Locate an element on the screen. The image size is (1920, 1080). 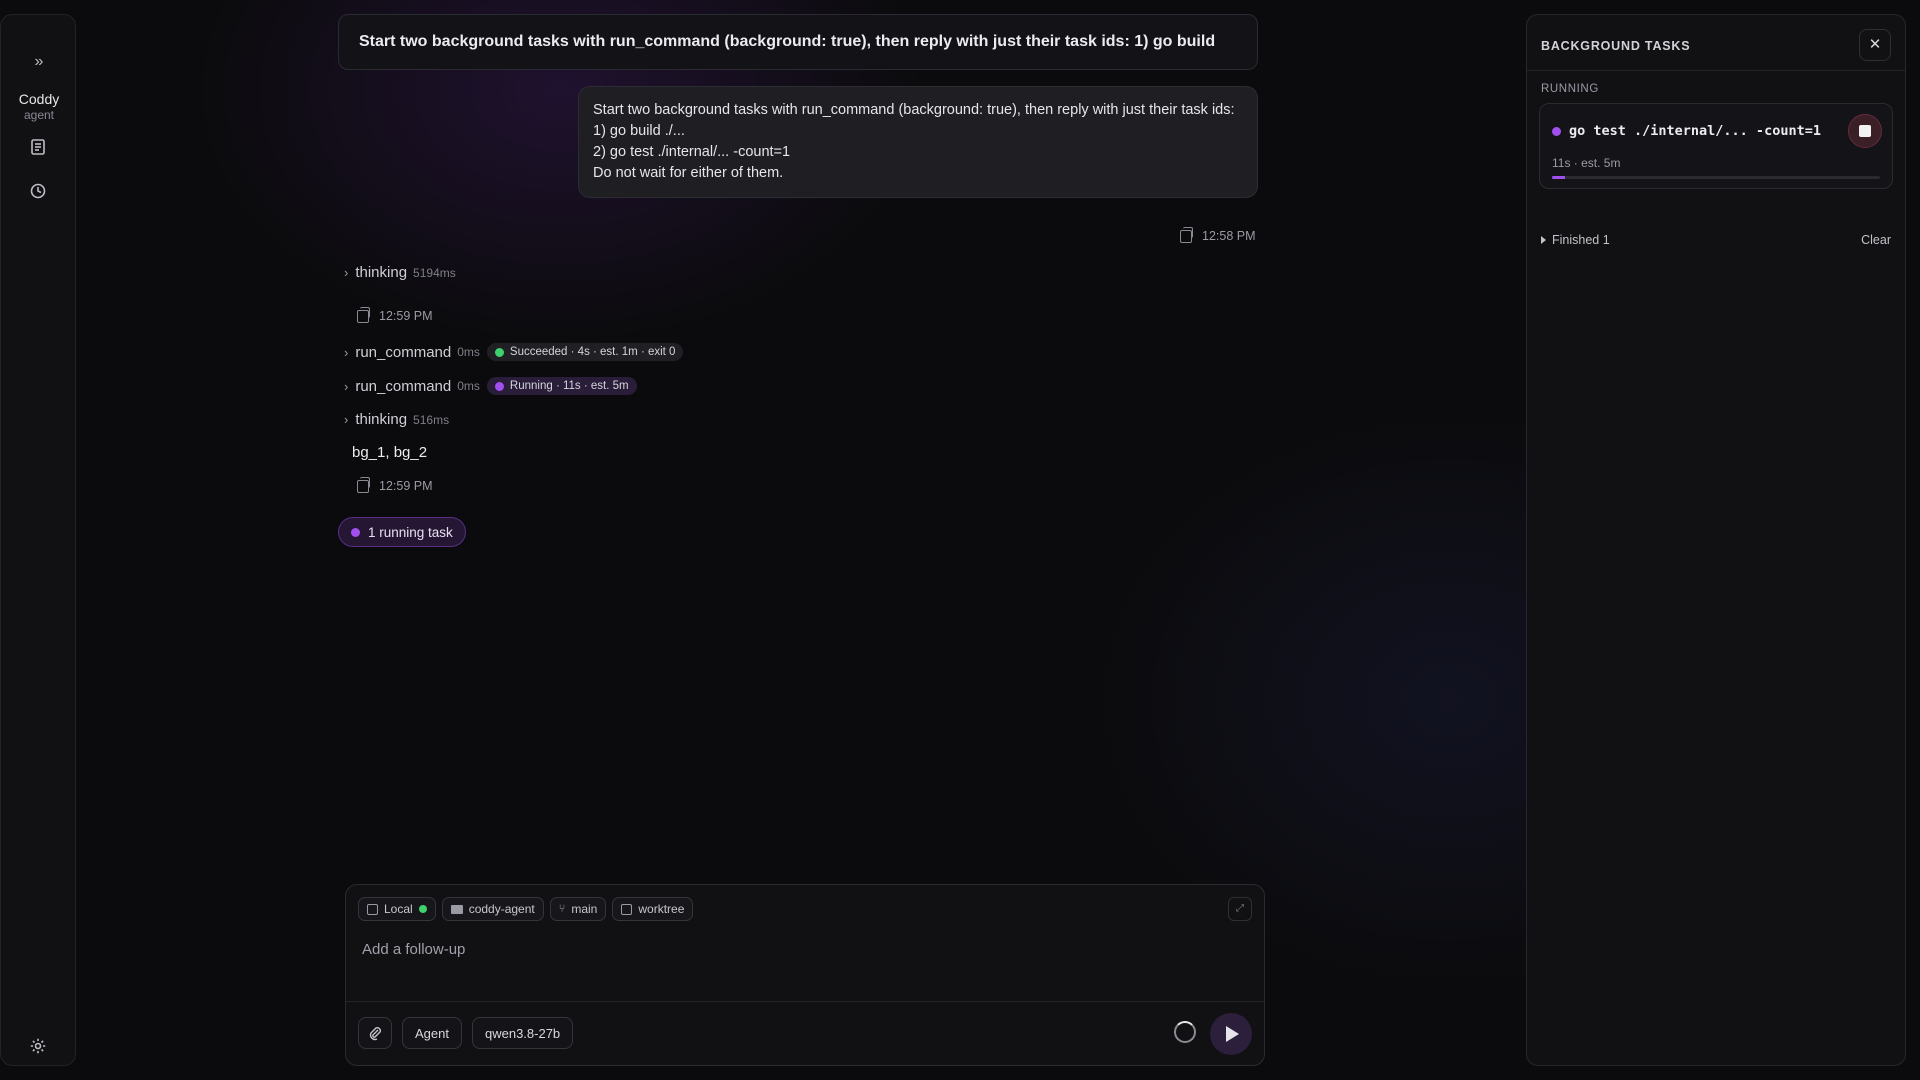
context-chips: Local coddy-agent ⑂ main worktree is located at coordinates (526, 909).